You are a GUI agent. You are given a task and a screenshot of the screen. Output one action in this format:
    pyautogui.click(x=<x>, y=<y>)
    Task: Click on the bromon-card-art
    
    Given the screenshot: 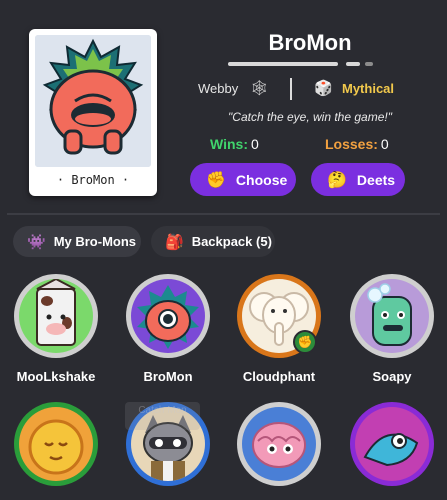 What is the action you would take?
    pyautogui.click(x=93, y=101)
    